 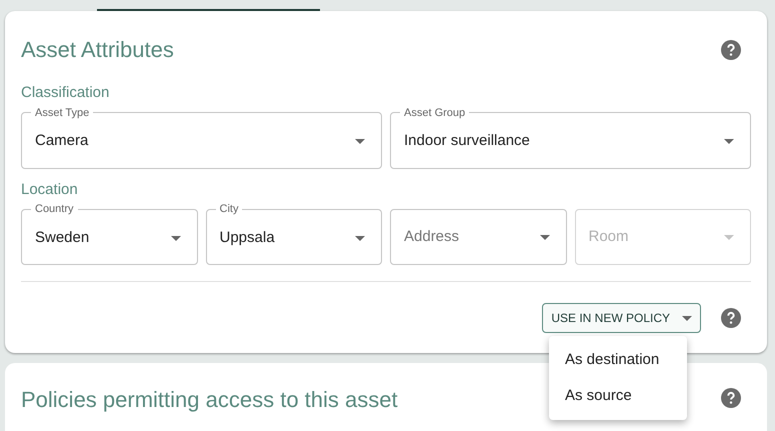 What do you see at coordinates (294, 233) in the screenshot?
I see `select-field: City Uppsala` at bounding box center [294, 233].